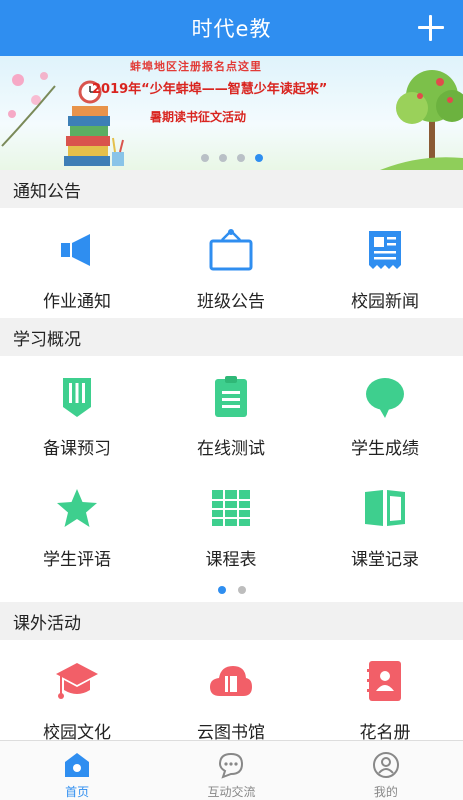 This screenshot has width=463, height=800. Describe the element at coordinates (385, 302) in the screenshot. I see `grid-label: 校园新闻` at that location.